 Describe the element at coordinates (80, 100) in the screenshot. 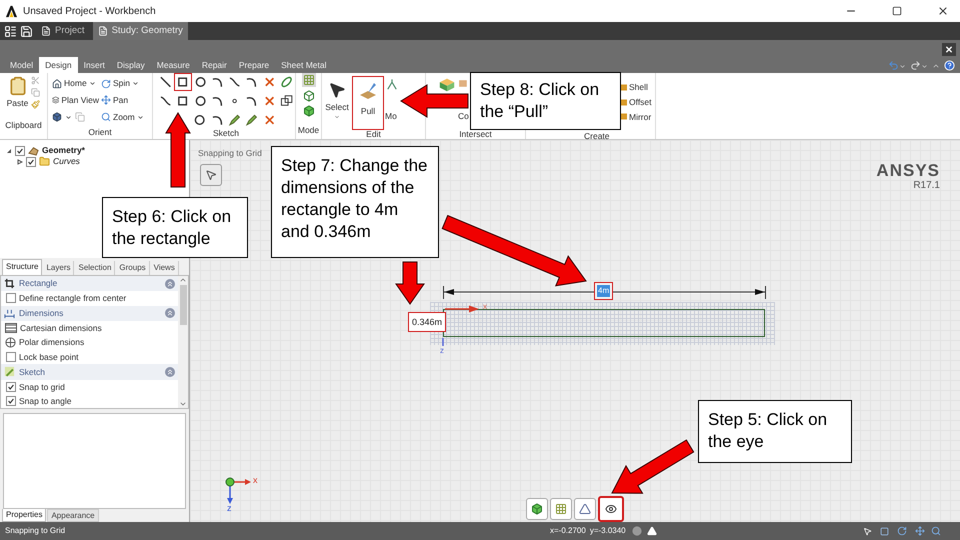

I see `plan-view-button: Plan View` at that location.